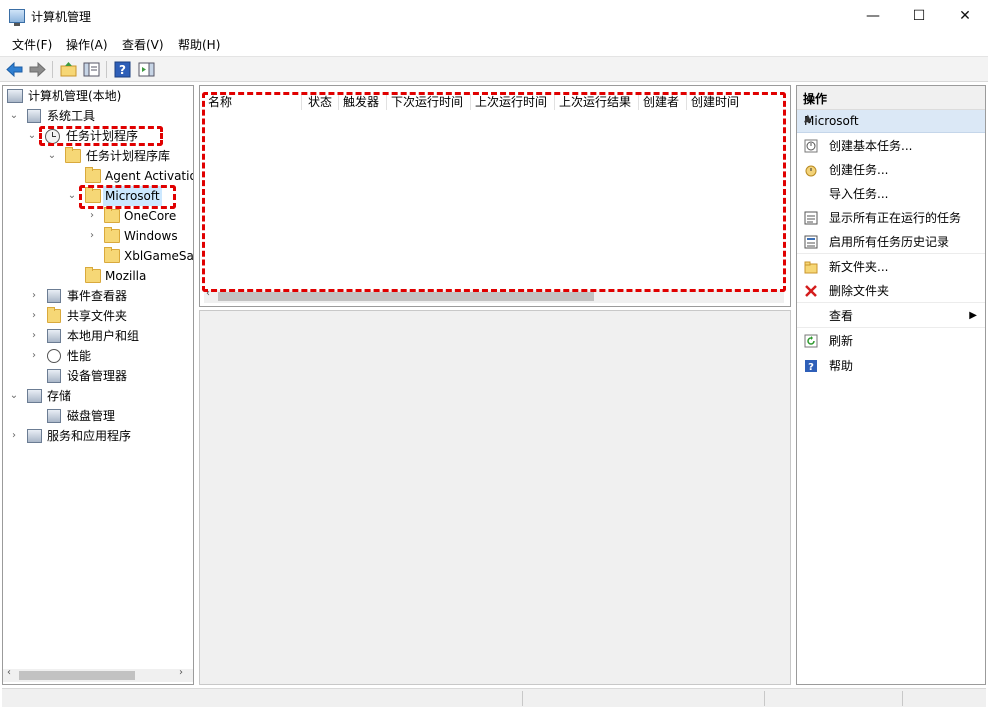  What do you see at coordinates (91, 69) in the screenshot?
I see `show-hide-console-tree-icon` at bounding box center [91, 69].